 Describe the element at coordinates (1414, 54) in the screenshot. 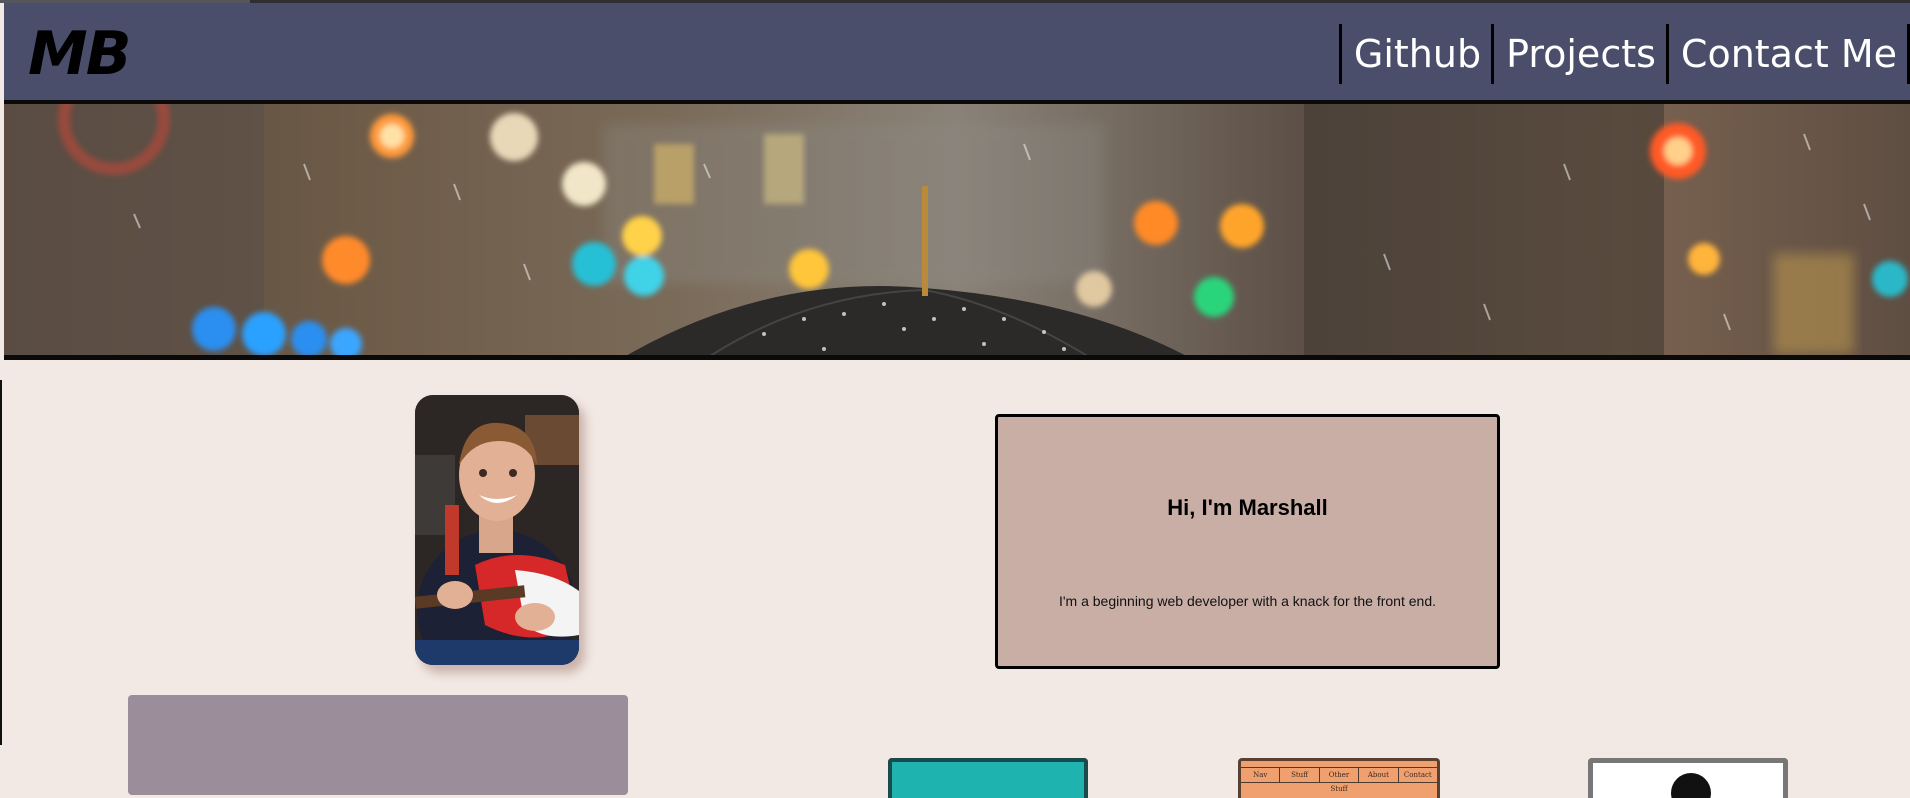

I see `nav-link-github: Github` at that location.